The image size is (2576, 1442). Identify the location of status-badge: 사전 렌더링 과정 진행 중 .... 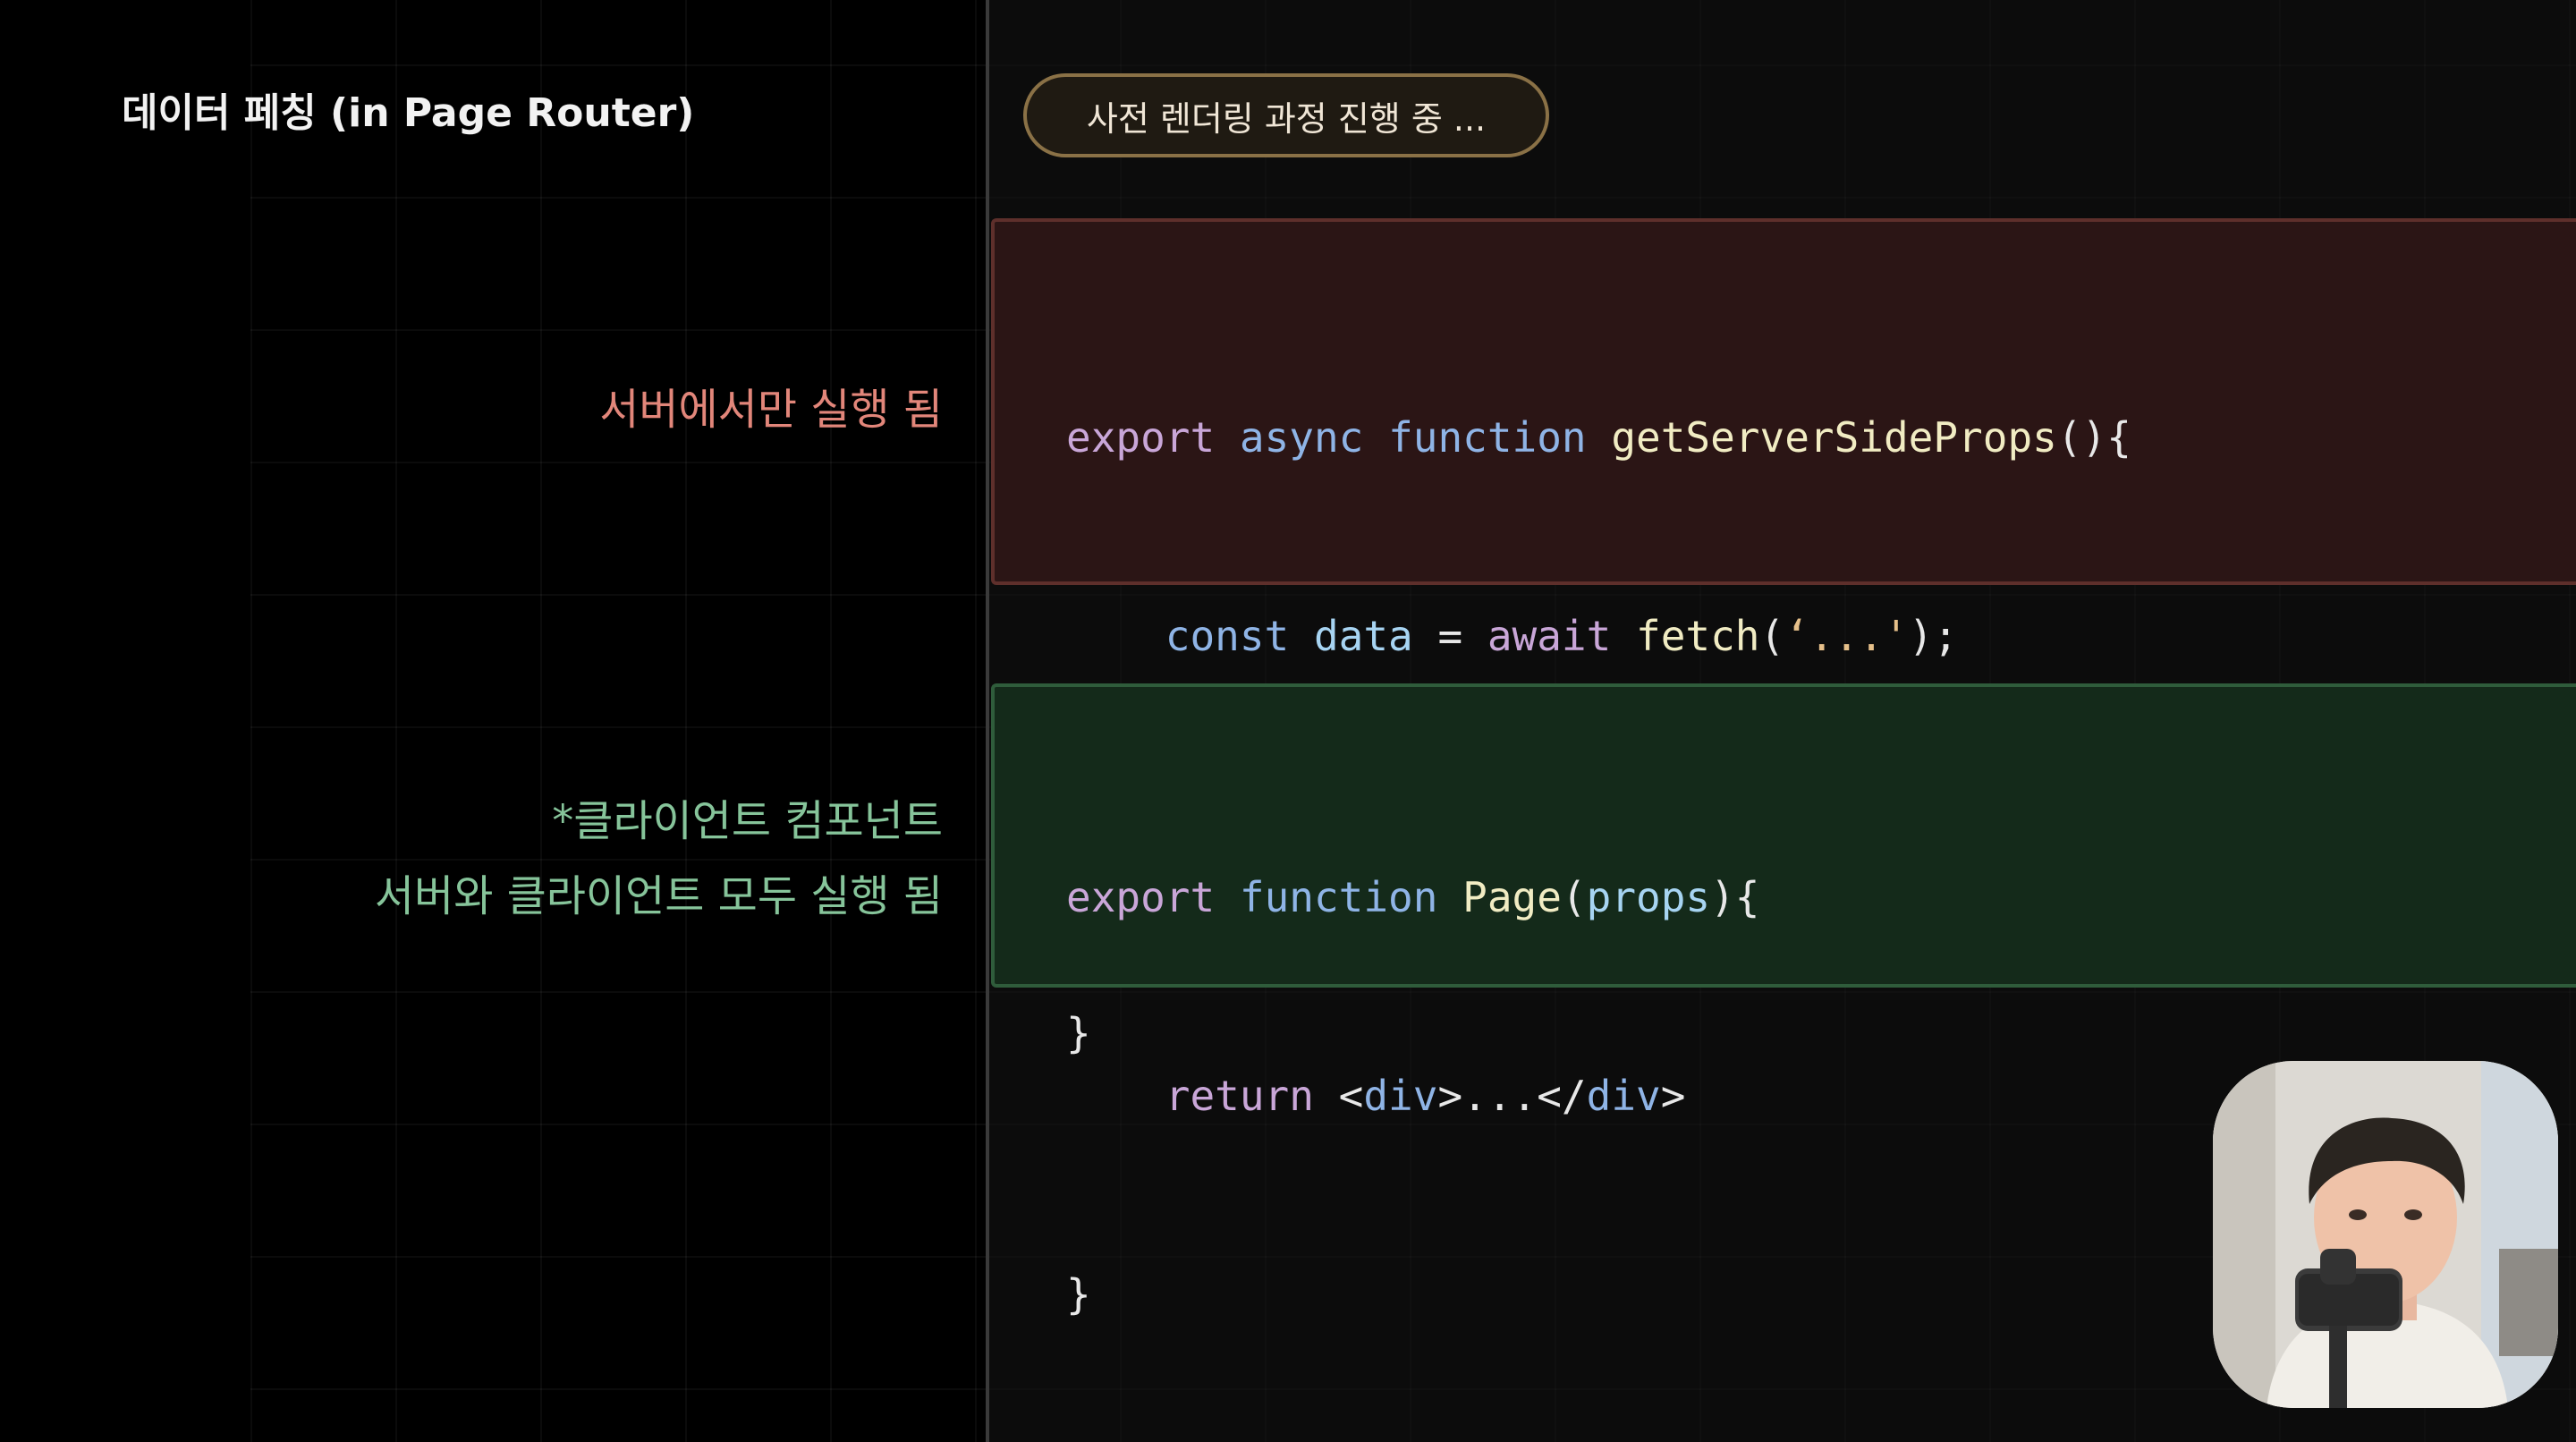
(1286, 115).